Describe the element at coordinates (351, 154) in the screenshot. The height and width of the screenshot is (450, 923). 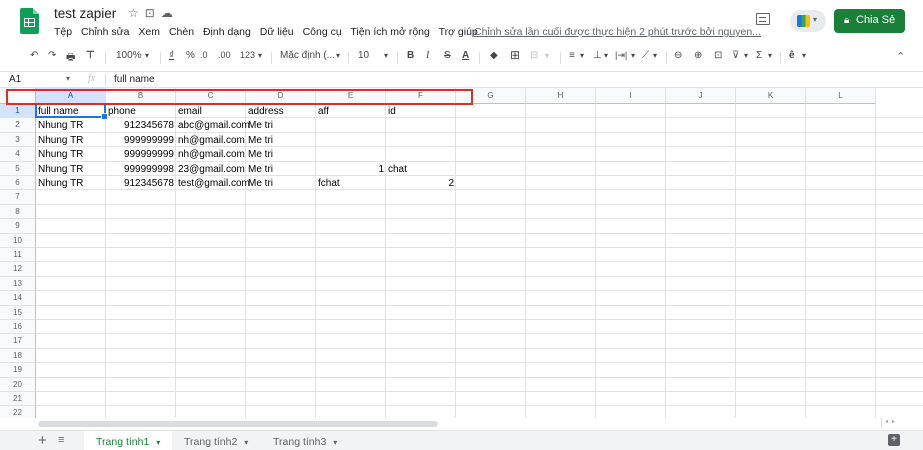
I see `cell-e4` at that location.